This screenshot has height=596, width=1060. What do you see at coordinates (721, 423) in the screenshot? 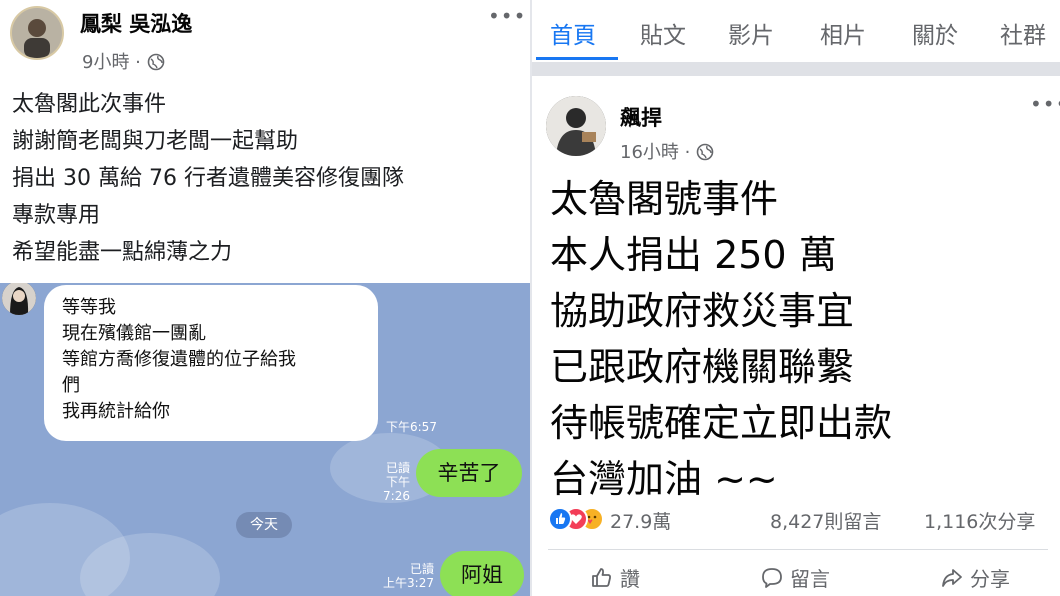
I see `post-line: 待帳號確定立即出款` at bounding box center [721, 423].